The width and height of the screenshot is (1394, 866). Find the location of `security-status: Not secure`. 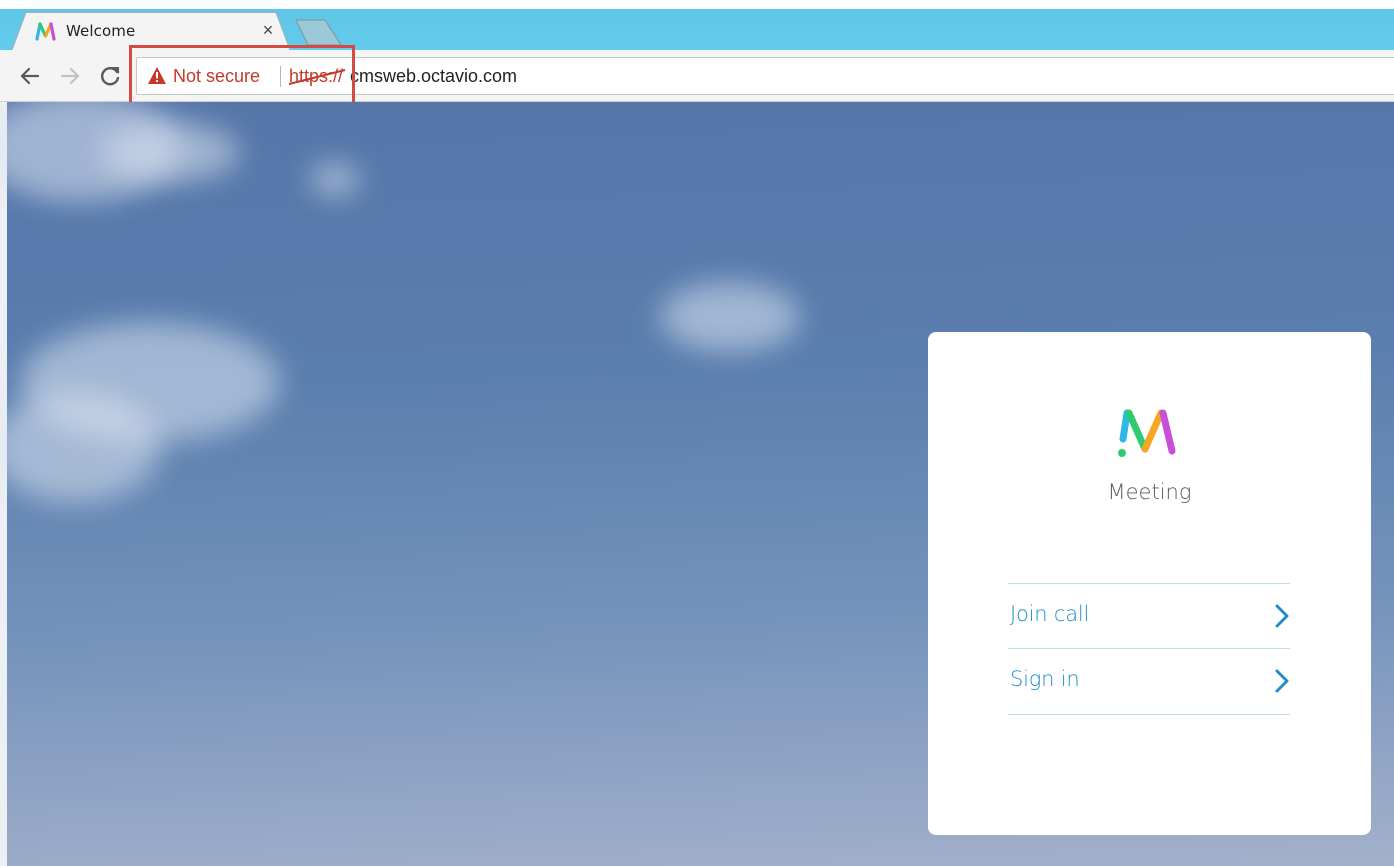

security-status: Not secure is located at coordinates (216, 76).